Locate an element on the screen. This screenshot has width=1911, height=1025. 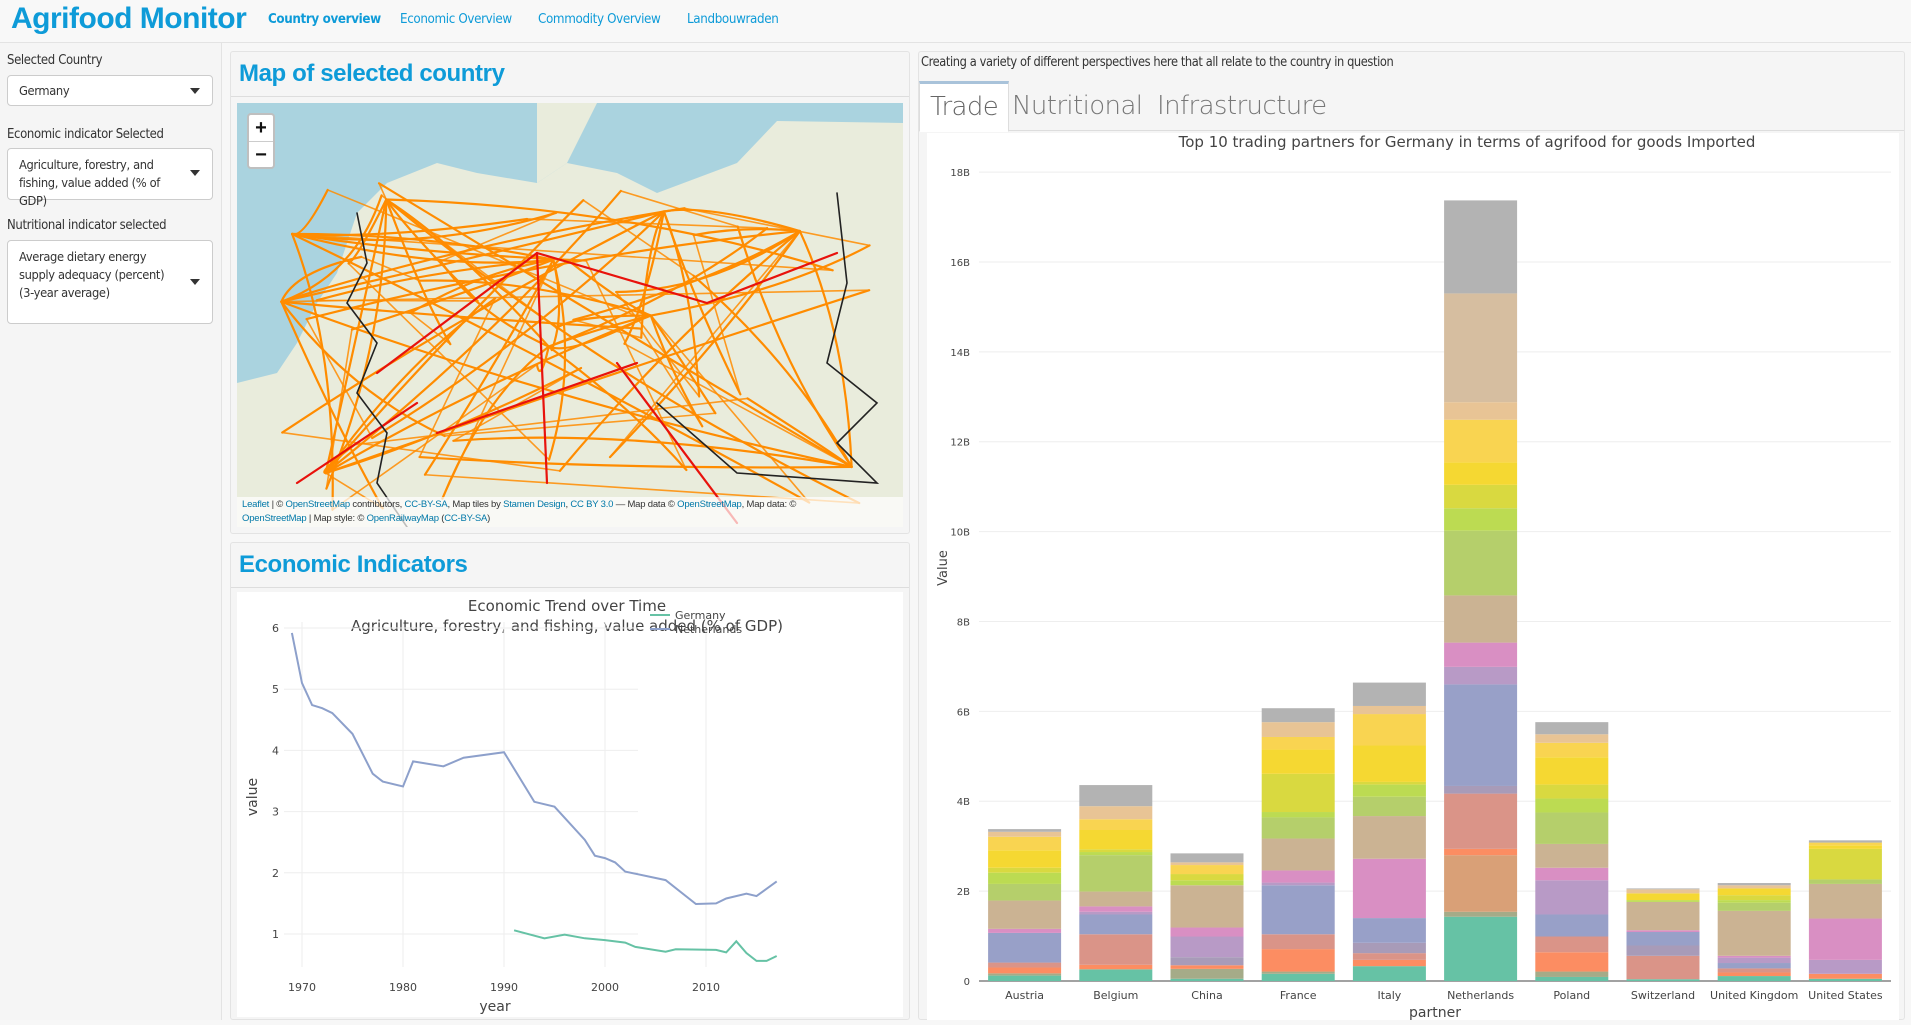
x-tick-label: Austria is located at coordinates (1024, 995).